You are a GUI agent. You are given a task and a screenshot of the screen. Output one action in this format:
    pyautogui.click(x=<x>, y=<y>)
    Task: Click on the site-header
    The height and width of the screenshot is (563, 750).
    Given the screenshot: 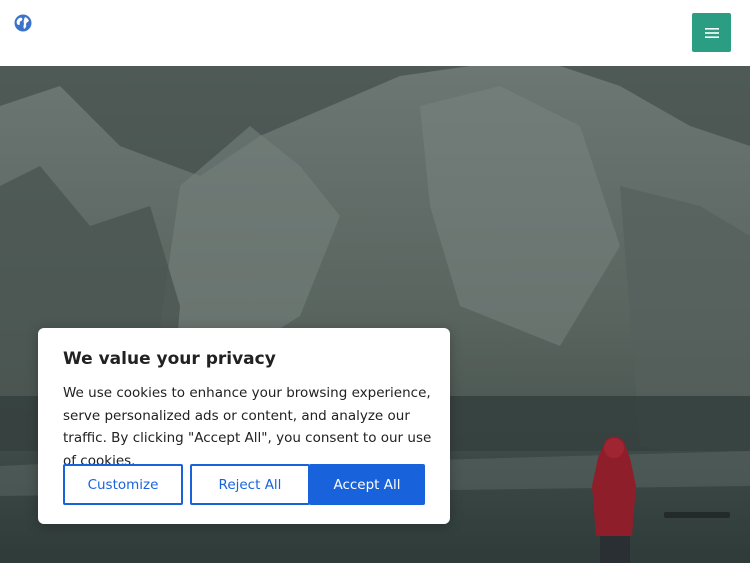 What is the action you would take?
    pyautogui.click(x=375, y=33)
    